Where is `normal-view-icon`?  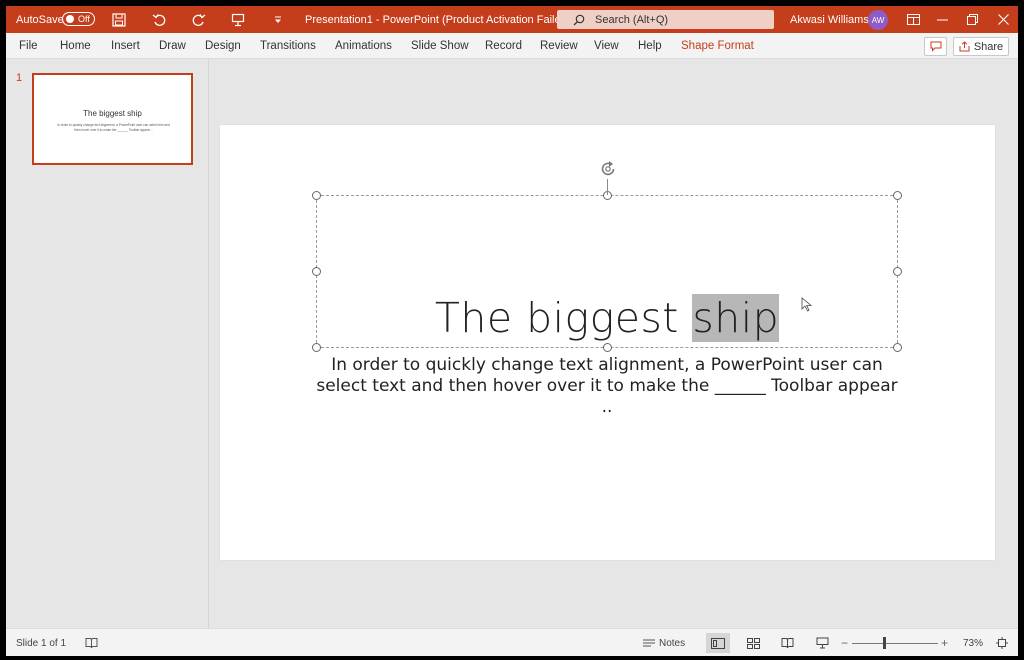 normal-view-icon is located at coordinates (718, 643).